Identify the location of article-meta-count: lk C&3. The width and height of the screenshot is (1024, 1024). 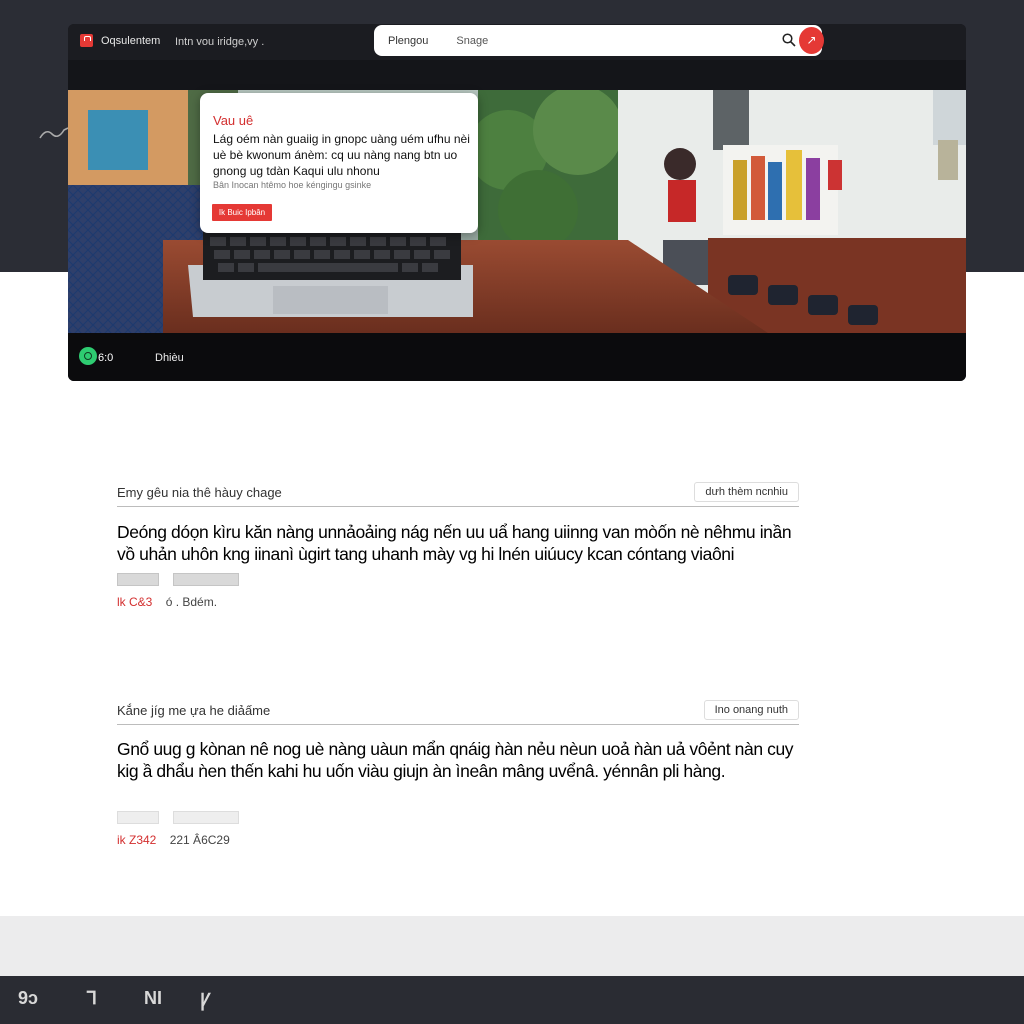
(135, 602).